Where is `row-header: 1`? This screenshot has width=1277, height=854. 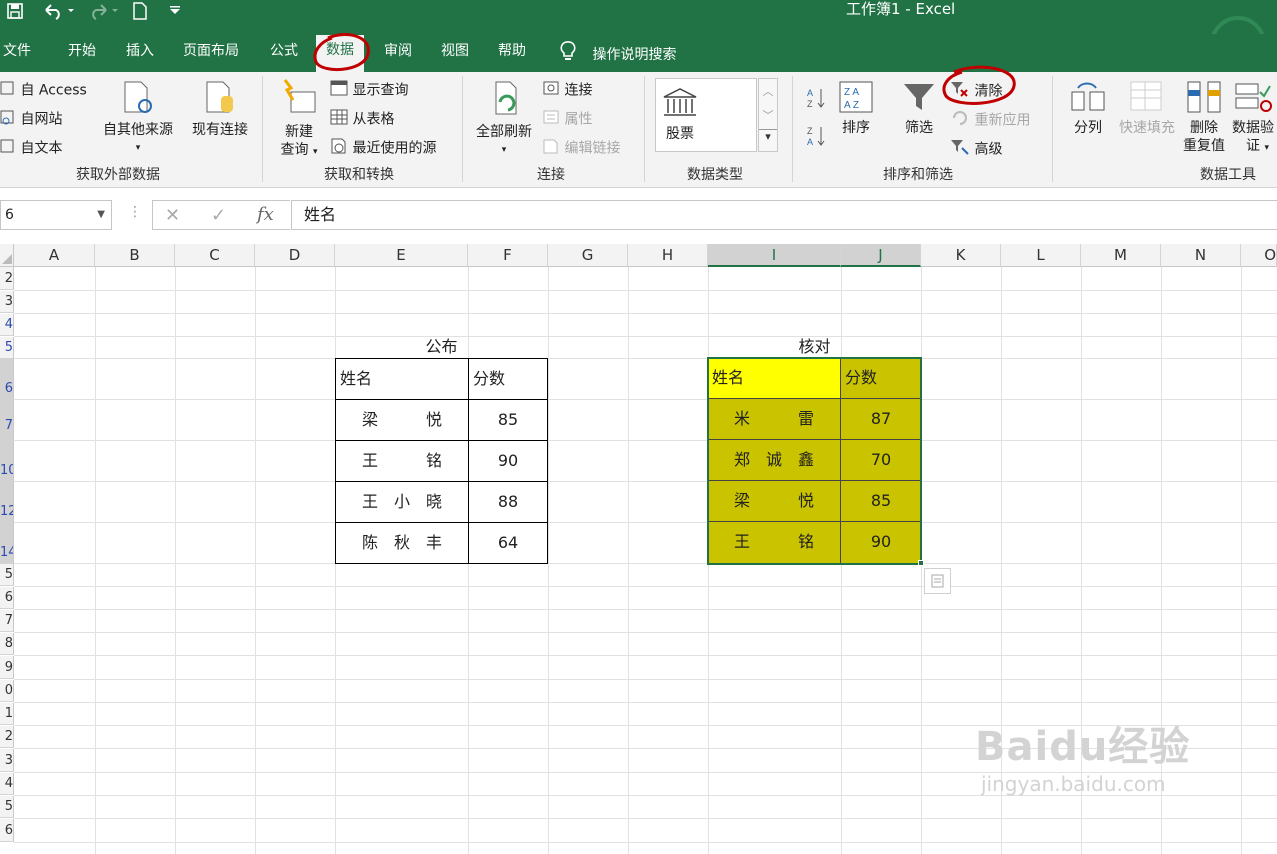 row-header: 1 is located at coordinates (7, 714).